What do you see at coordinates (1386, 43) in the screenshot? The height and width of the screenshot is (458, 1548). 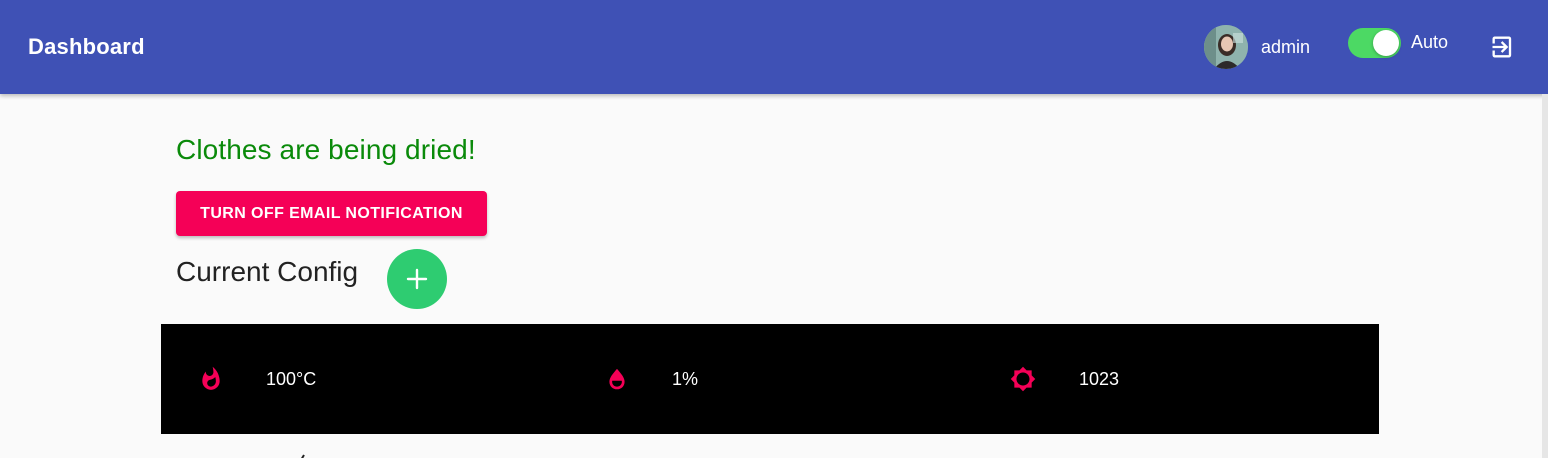 I see `toggle-knob` at bounding box center [1386, 43].